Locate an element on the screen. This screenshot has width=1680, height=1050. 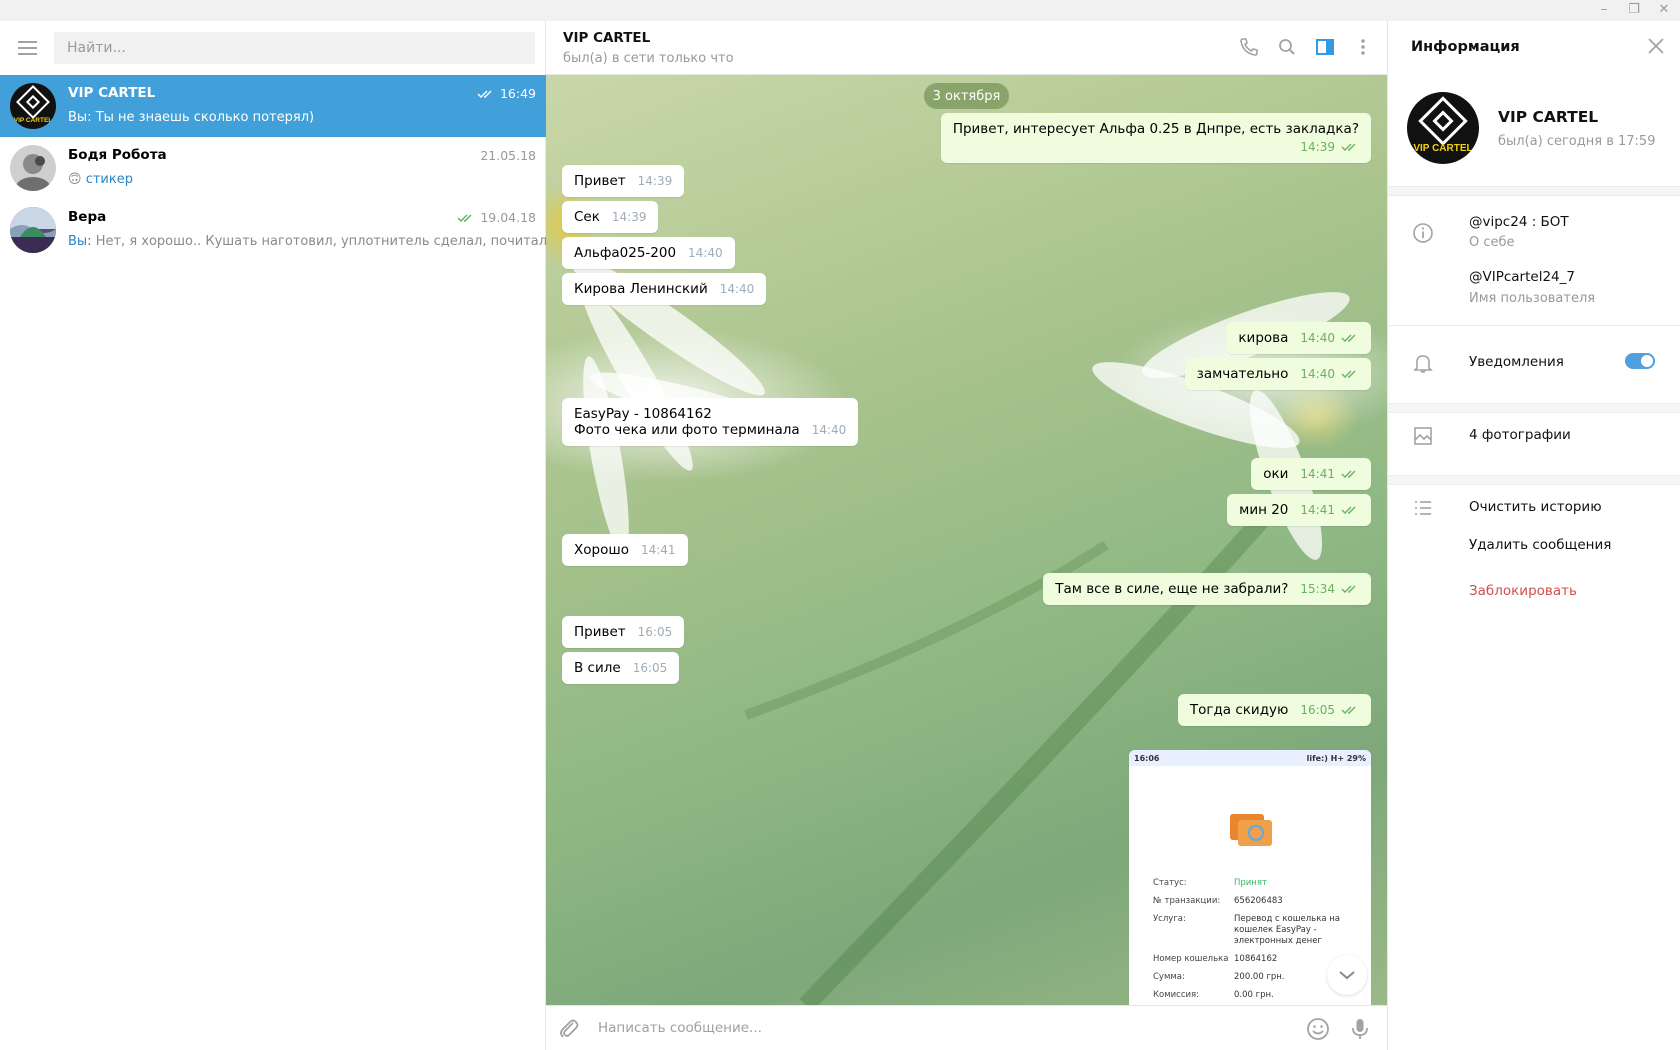
message-incoming: Альфа025-200 14:40 is located at coordinates (648, 253).